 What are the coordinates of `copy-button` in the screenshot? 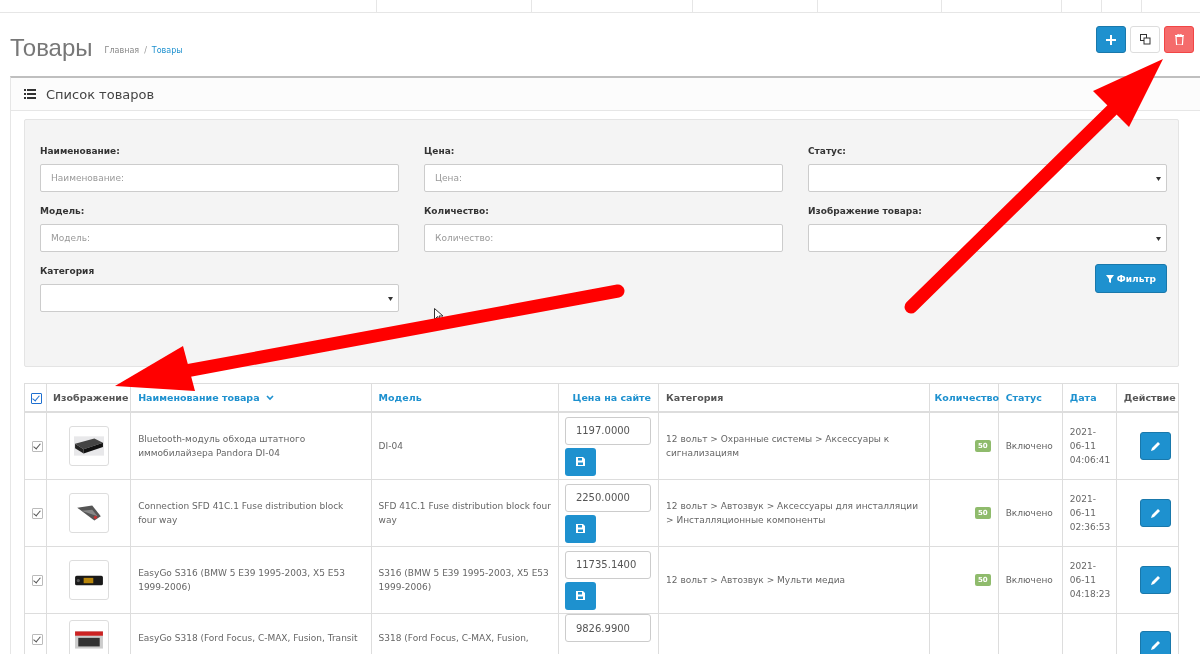 It's located at (1145, 39).